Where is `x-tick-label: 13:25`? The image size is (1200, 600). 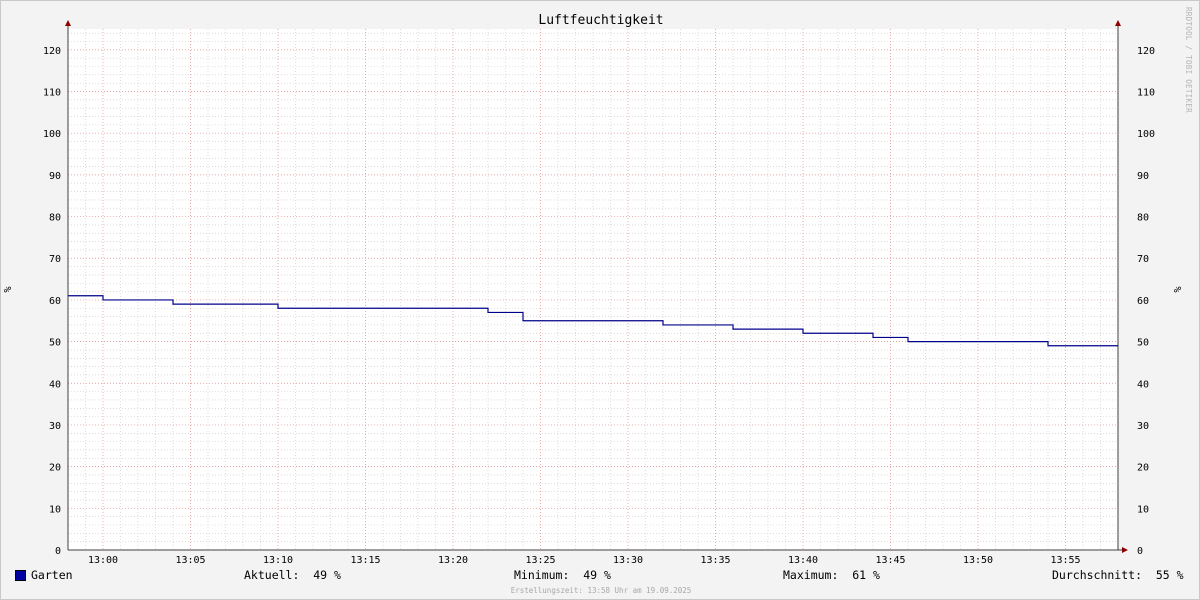 x-tick-label: 13:25 is located at coordinates (540, 560).